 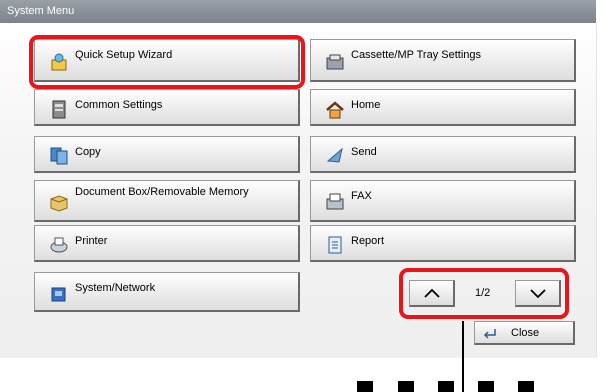 I want to click on settings-device-icon, so click(x=59, y=109).